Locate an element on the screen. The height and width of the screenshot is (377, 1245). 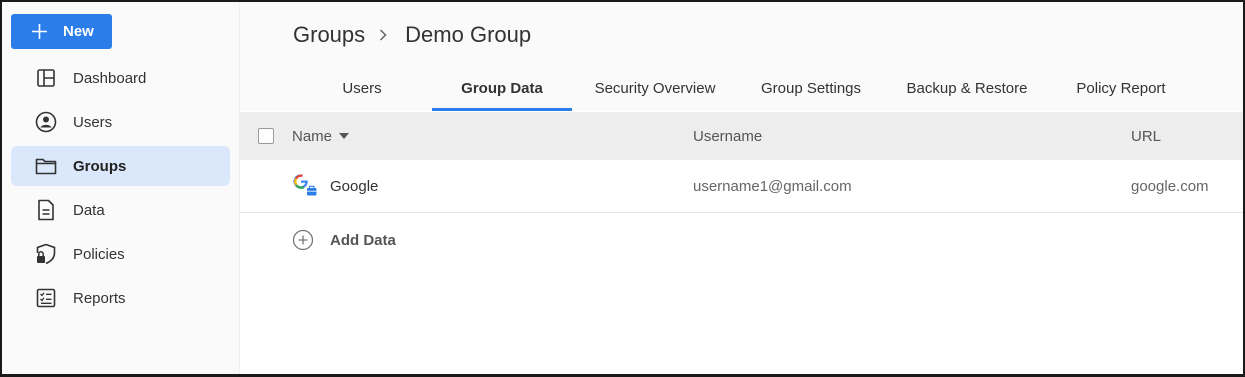
document-icon is located at coordinates (46, 210).